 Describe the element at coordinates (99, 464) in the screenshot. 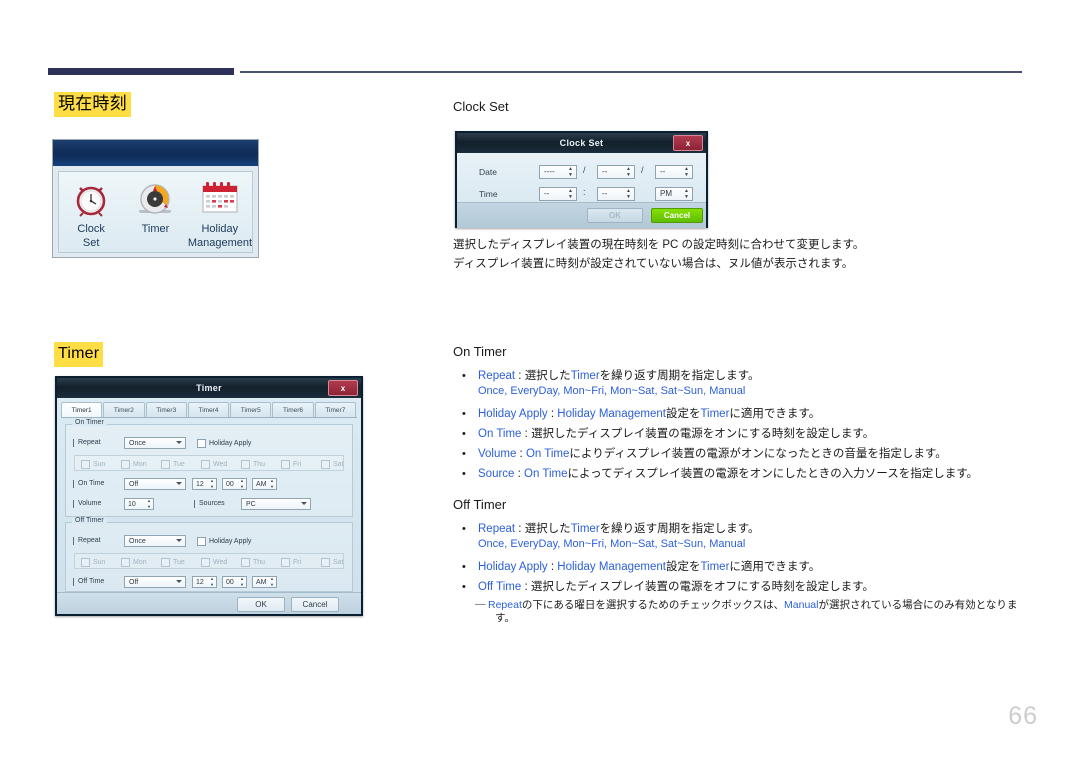

I see `on-day-sun-label: Sun` at that location.